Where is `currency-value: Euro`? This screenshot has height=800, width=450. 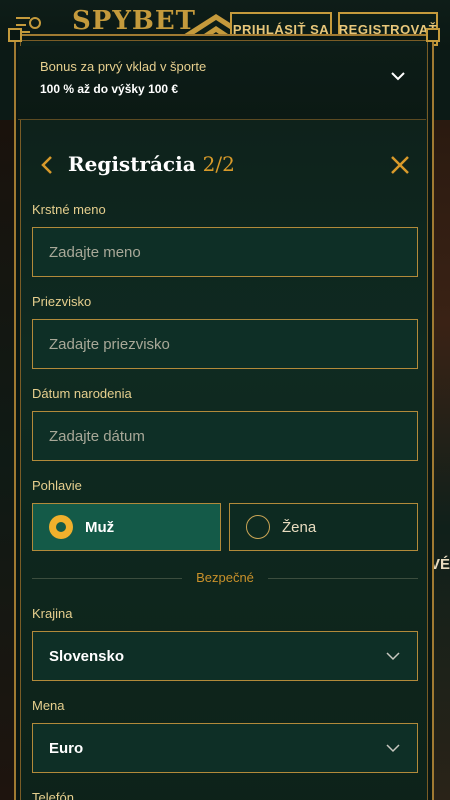 currency-value: Euro is located at coordinates (66, 748).